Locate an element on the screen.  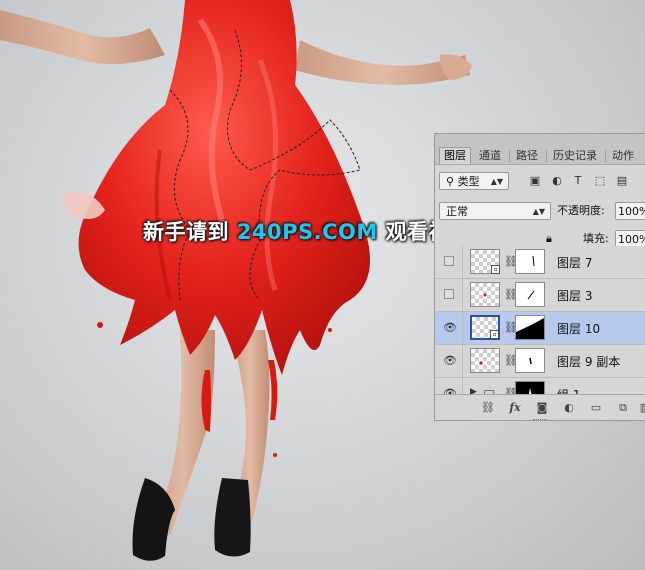
type-filter-icon: T is located at coordinates (578, 181).